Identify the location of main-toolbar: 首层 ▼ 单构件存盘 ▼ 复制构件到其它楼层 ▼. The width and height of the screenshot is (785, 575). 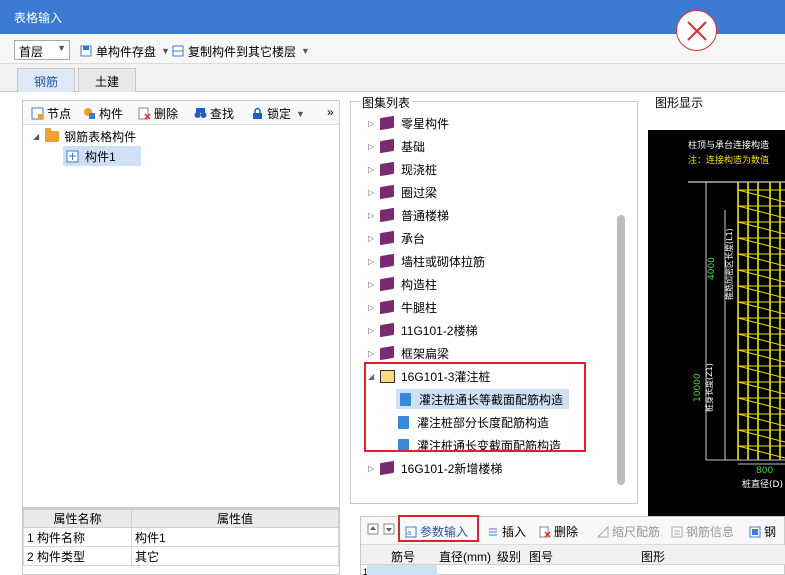
(392, 49).